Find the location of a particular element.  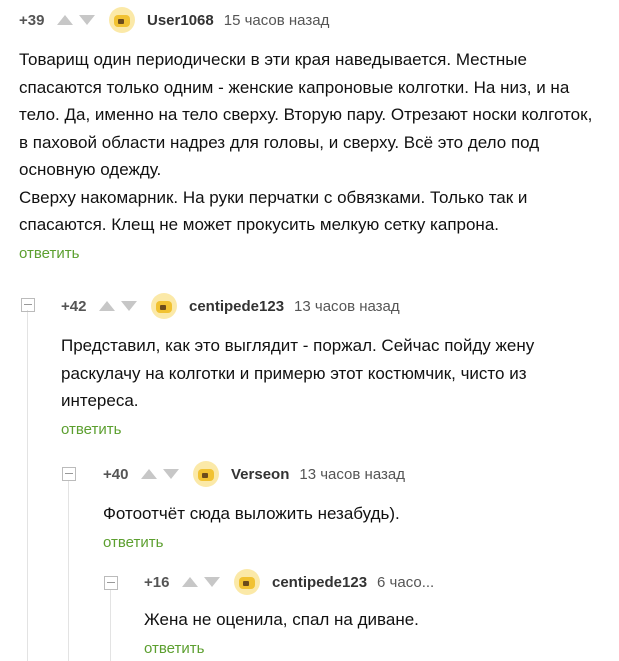

rating: +16 is located at coordinates (157, 582).